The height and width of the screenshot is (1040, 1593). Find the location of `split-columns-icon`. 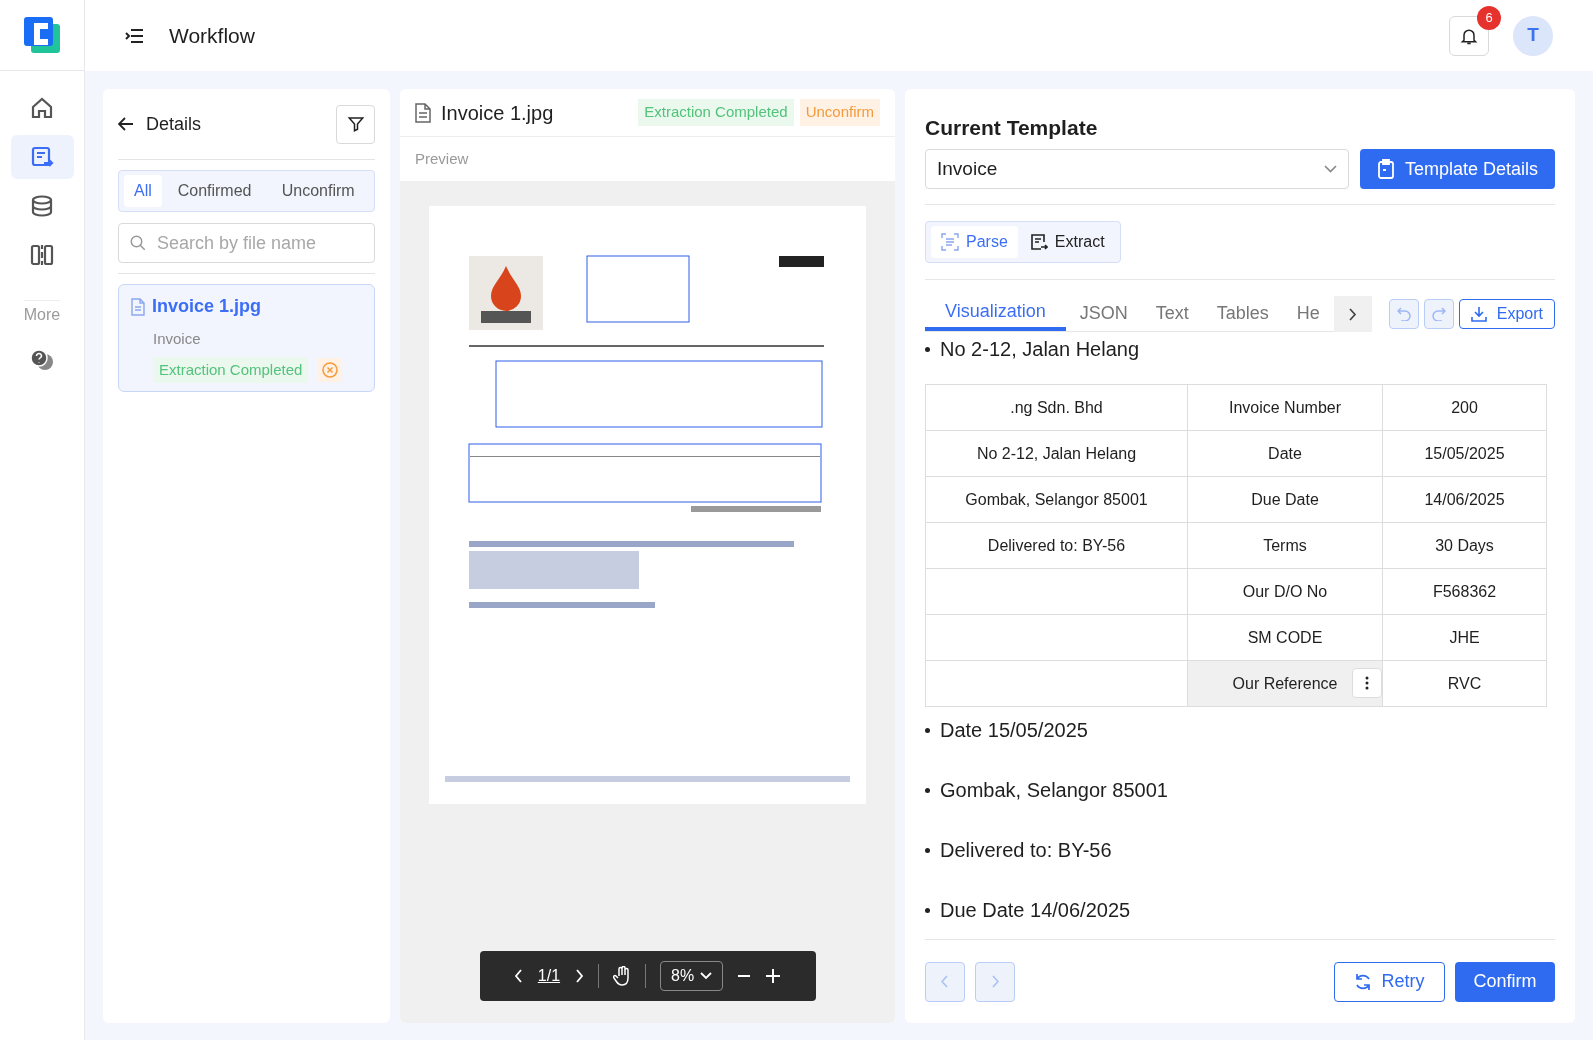

split-columns-icon is located at coordinates (42, 255).